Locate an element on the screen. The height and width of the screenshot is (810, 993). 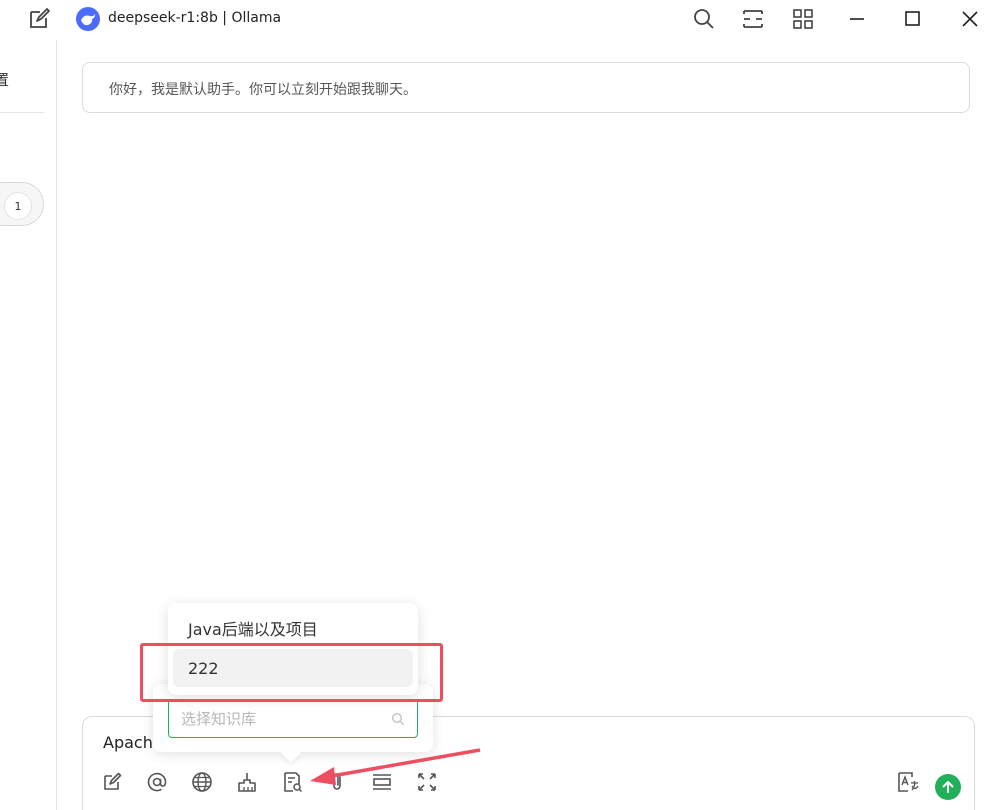
layout-icon is located at coordinates (753, 19).